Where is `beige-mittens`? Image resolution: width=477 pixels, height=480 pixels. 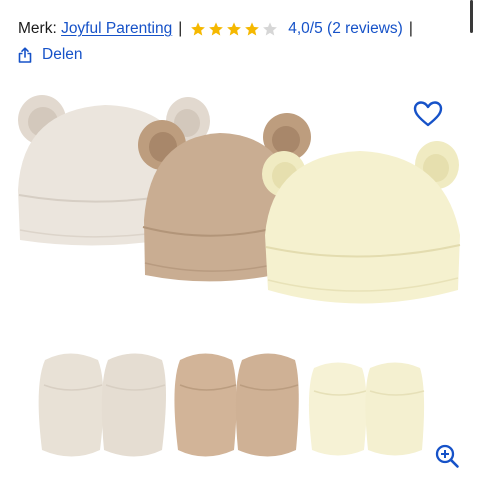
beige-mittens is located at coordinates (102, 405).